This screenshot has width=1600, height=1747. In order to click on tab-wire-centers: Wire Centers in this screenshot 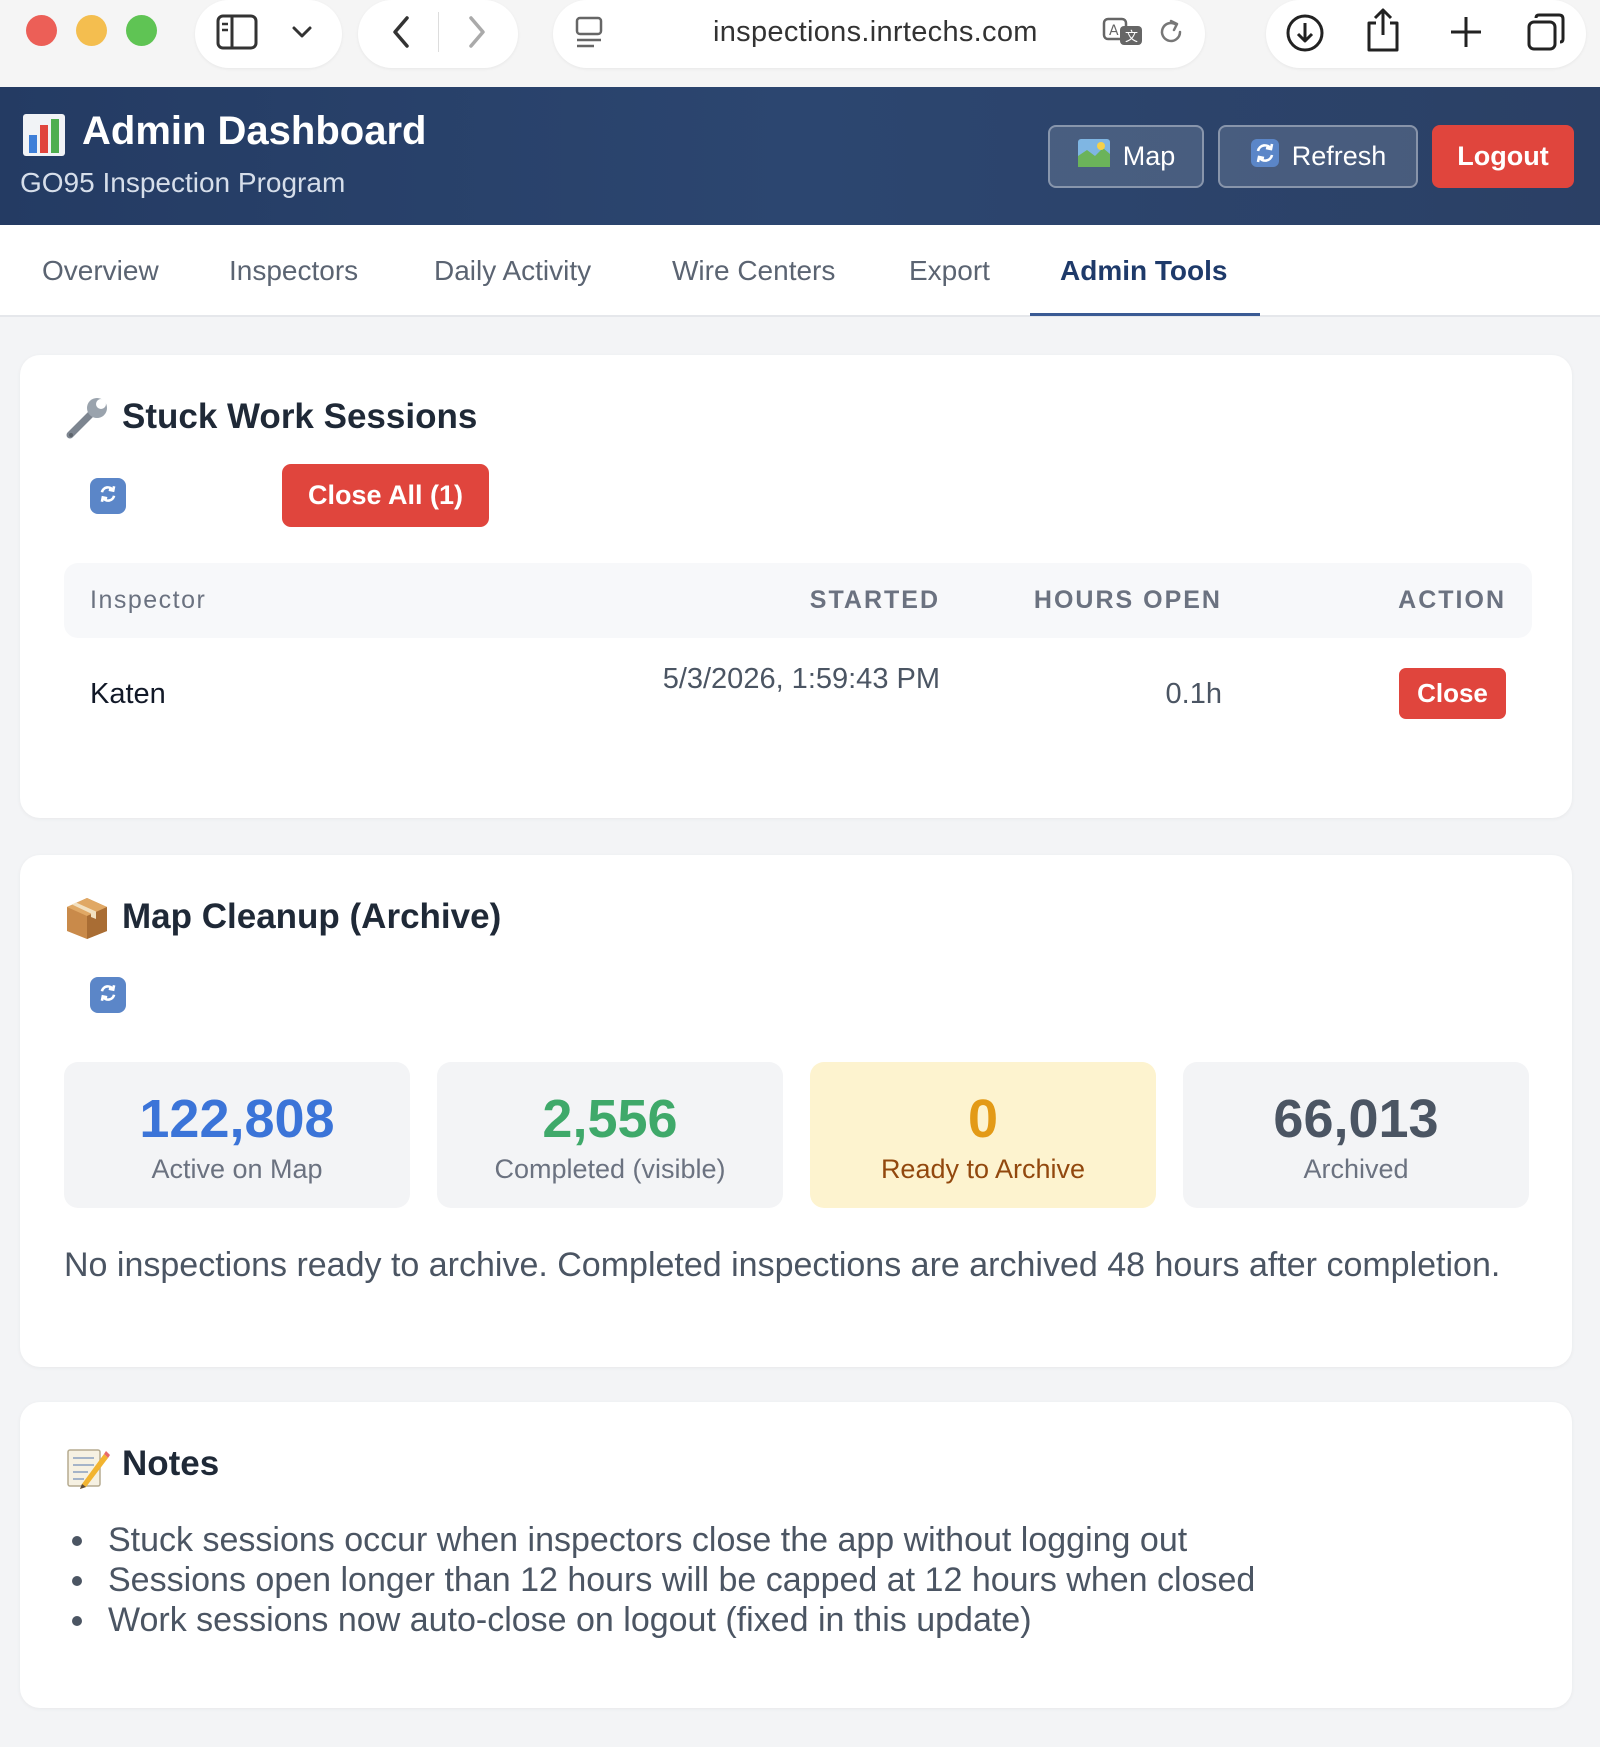, I will do `click(753, 271)`.